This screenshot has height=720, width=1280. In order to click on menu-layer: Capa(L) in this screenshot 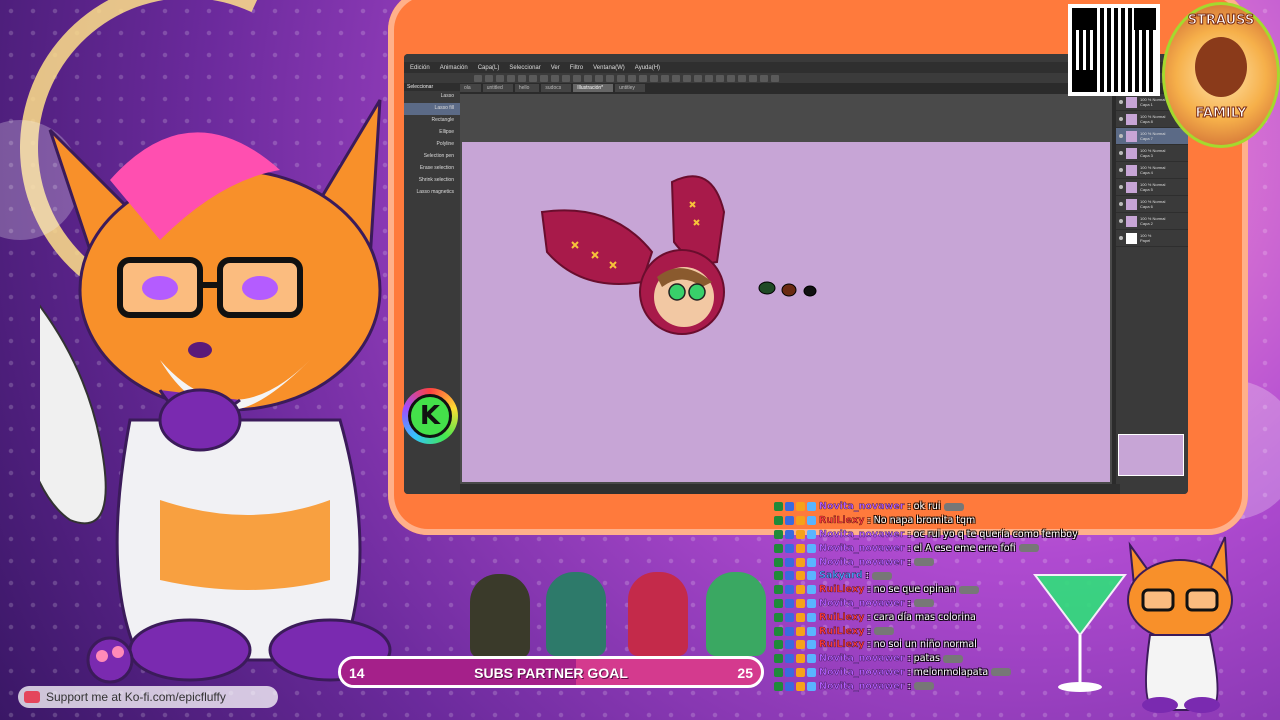, I will do `click(489, 68)`.